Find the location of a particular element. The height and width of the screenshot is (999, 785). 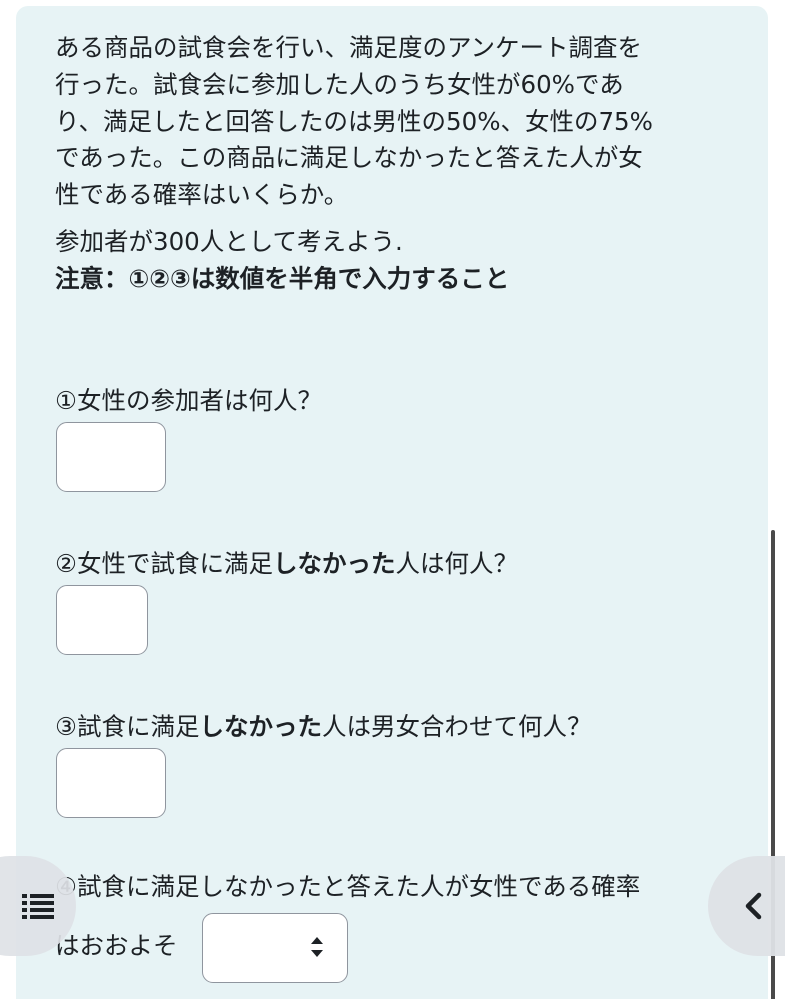

question-line: であった。この商品に満足しなかったと答えた人が女 is located at coordinates (349, 158).